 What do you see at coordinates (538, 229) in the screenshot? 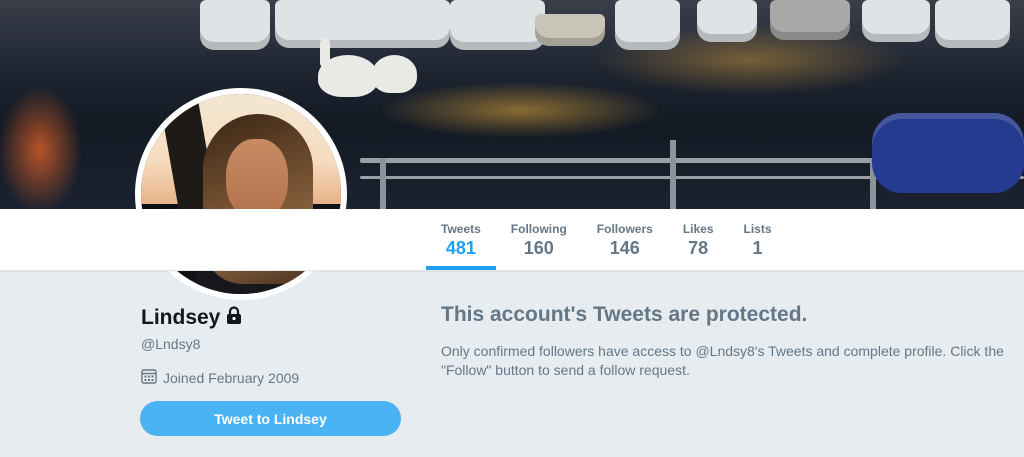
I see `stat-label: Following` at bounding box center [538, 229].